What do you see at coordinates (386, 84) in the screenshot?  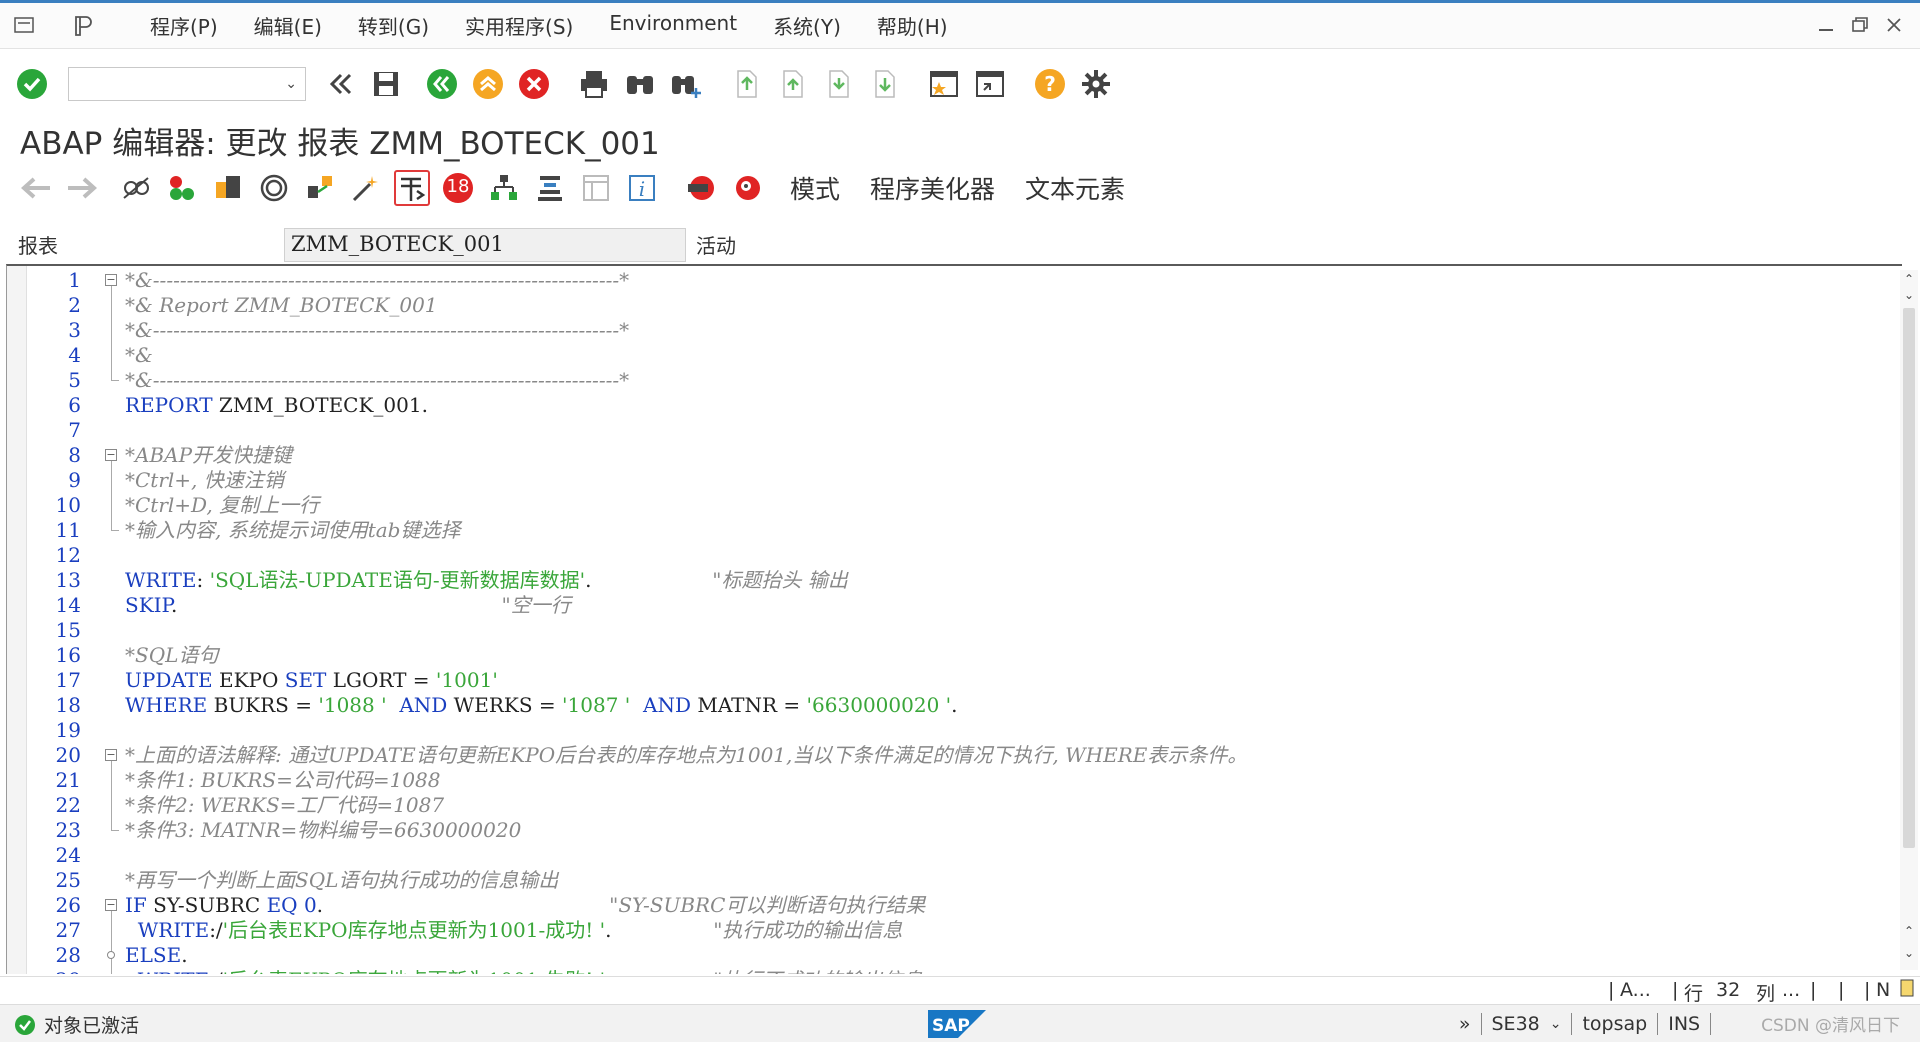 I see `save-icon` at bounding box center [386, 84].